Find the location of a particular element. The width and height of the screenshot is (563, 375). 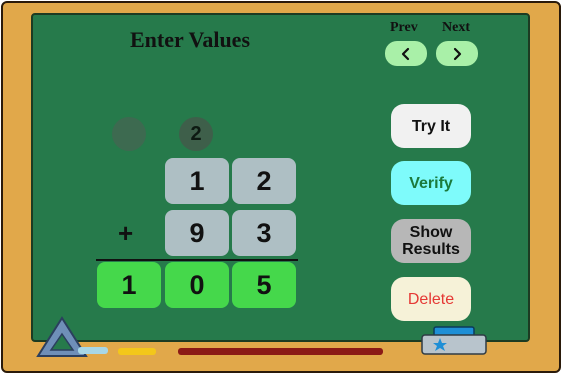

chalk-piece-blue is located at coordinates (93, 350).